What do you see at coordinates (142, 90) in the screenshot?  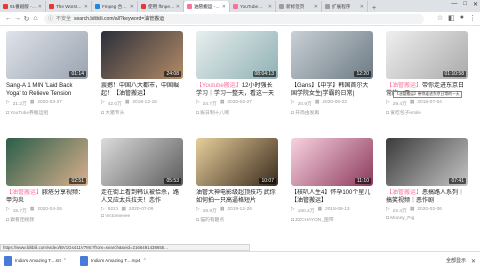 I see `video-title: 震撼！中国八大都市，中国崛起！【油管搬运】` at bounding box center [142, 90].